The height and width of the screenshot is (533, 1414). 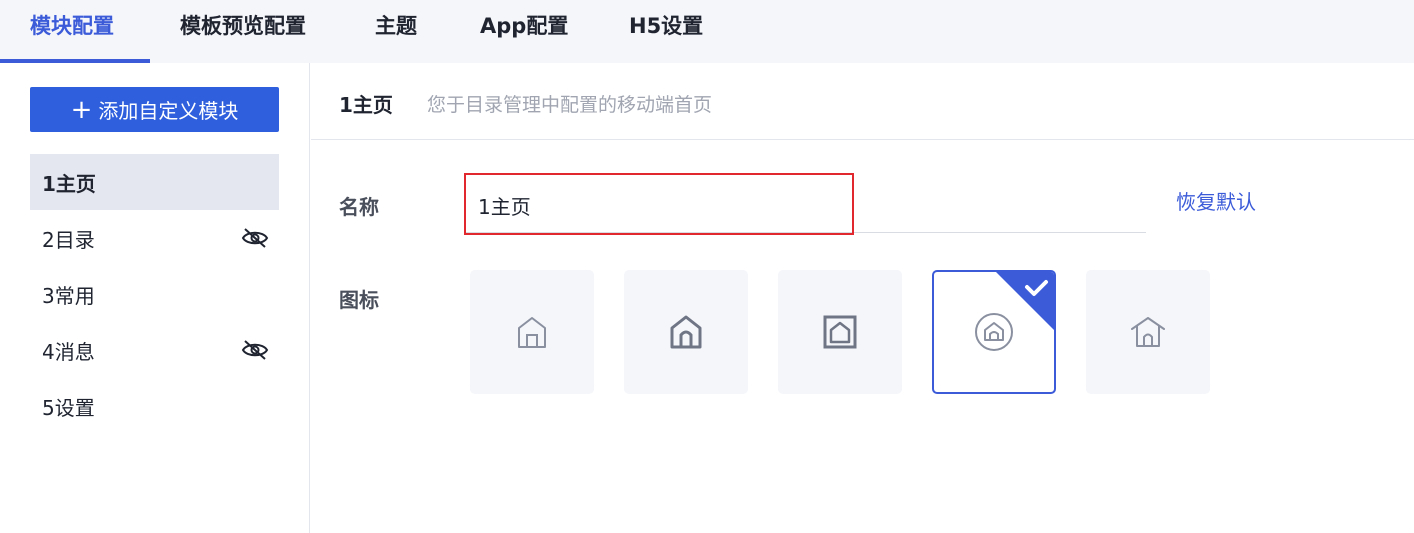 I want to click on top-tab-bar: 模块配置 模板预览配置 主题 App配置 H5设置, so click(x=707, y=31).